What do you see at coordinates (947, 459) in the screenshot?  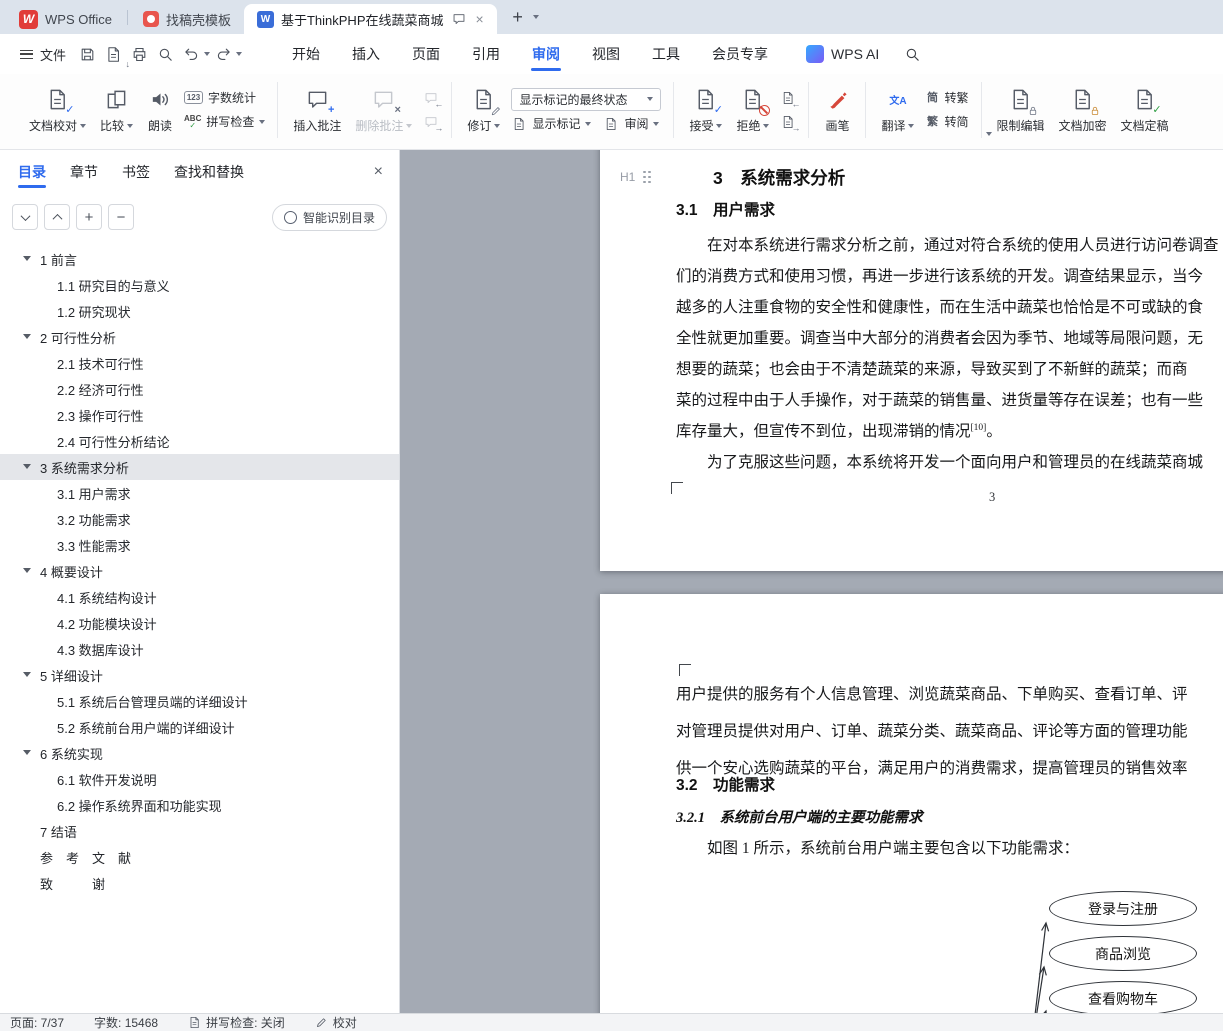 I see `document-text-line: 为了克服这些问题，本系统将开发一个面向用户和管理员的在线蔬菜商城` at bounding box center [947, 459].